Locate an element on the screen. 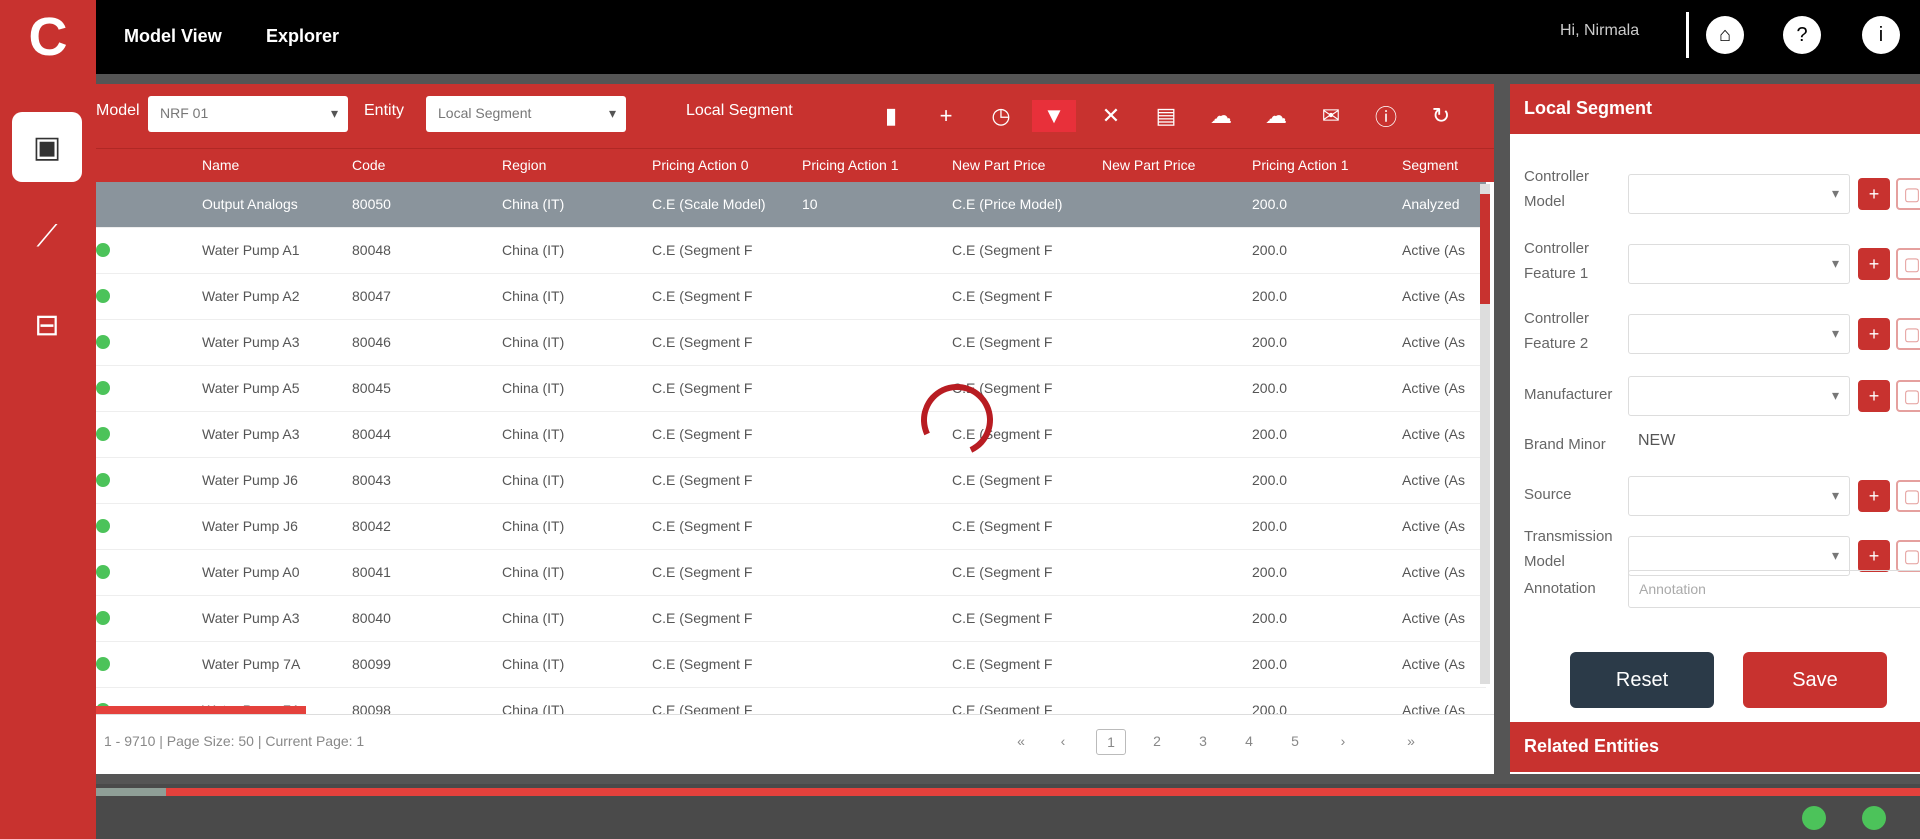 The height and width of the screenshot is (839, 1920). column-header: Code is located at coordinates (422, 165).